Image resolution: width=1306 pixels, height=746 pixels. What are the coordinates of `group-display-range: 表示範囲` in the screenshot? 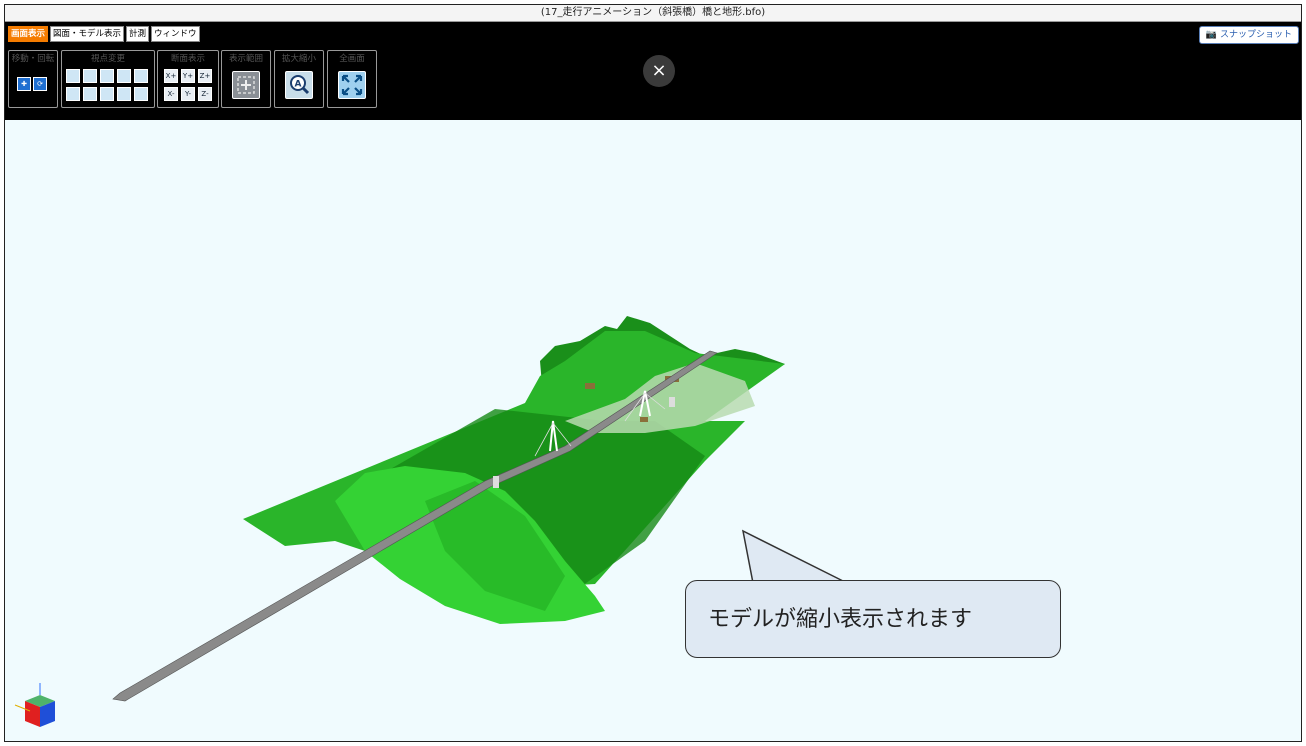 It's located at (246, 79).